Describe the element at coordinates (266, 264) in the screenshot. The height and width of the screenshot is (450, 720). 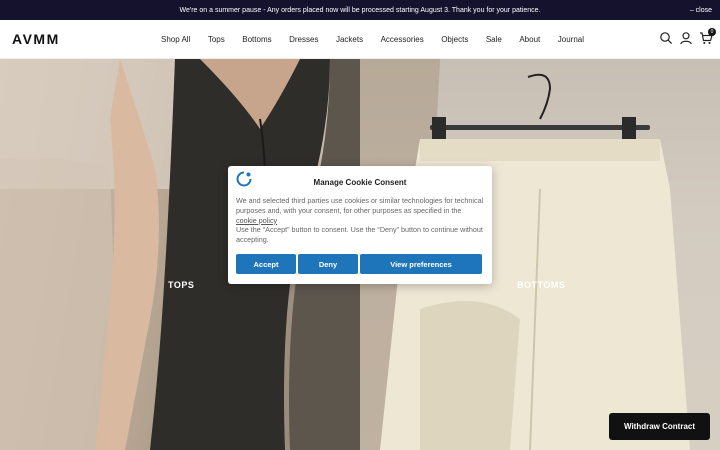
I see `accept-button: Accept` at that location.